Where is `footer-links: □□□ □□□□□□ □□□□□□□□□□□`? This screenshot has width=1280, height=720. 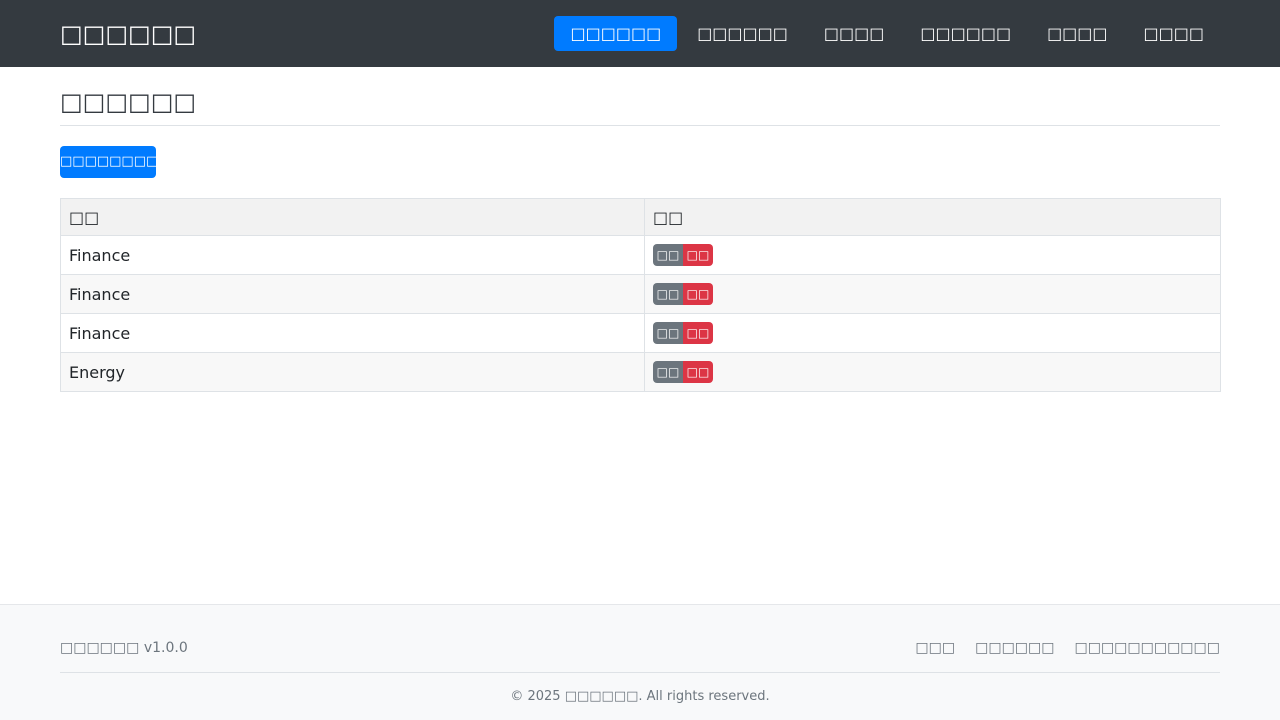 footer-links: □□□ □□□□□□ □□□□□□□□□□□ is located at coordinates (1067, 648).